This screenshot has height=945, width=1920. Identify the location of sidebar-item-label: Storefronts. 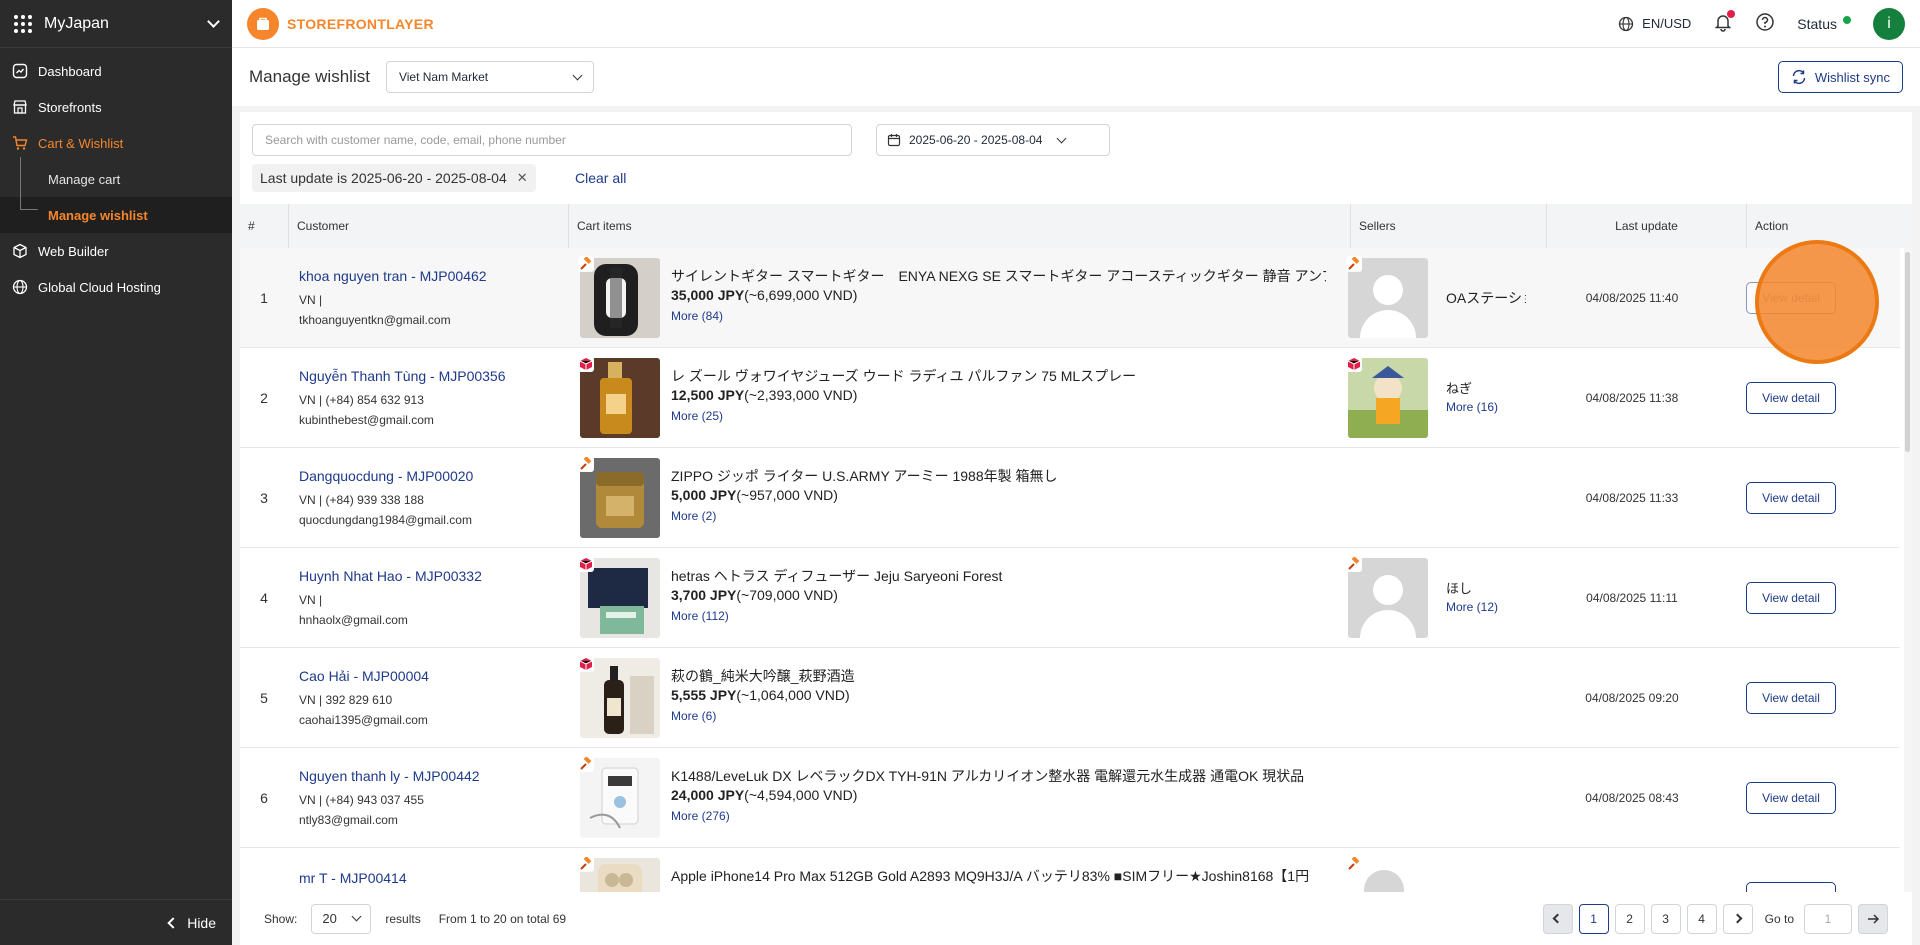
(70, 107).